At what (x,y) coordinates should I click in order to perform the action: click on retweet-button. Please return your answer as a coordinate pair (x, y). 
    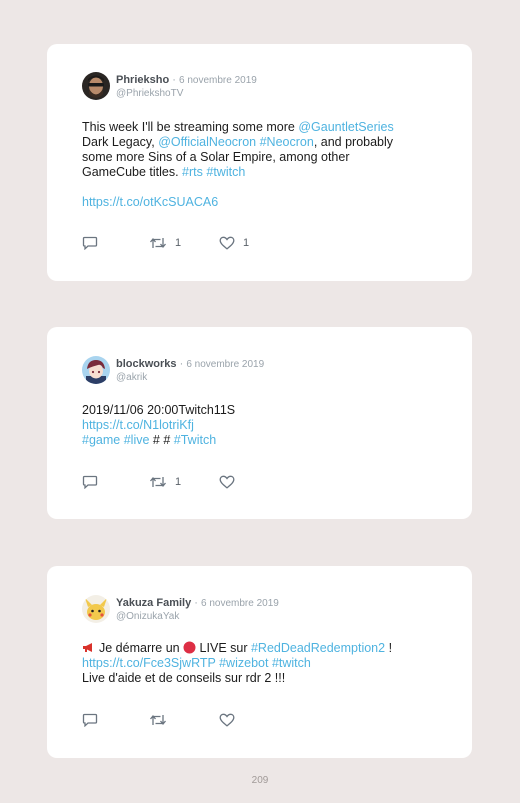
    Looking at the image, I should click on (162, 720).